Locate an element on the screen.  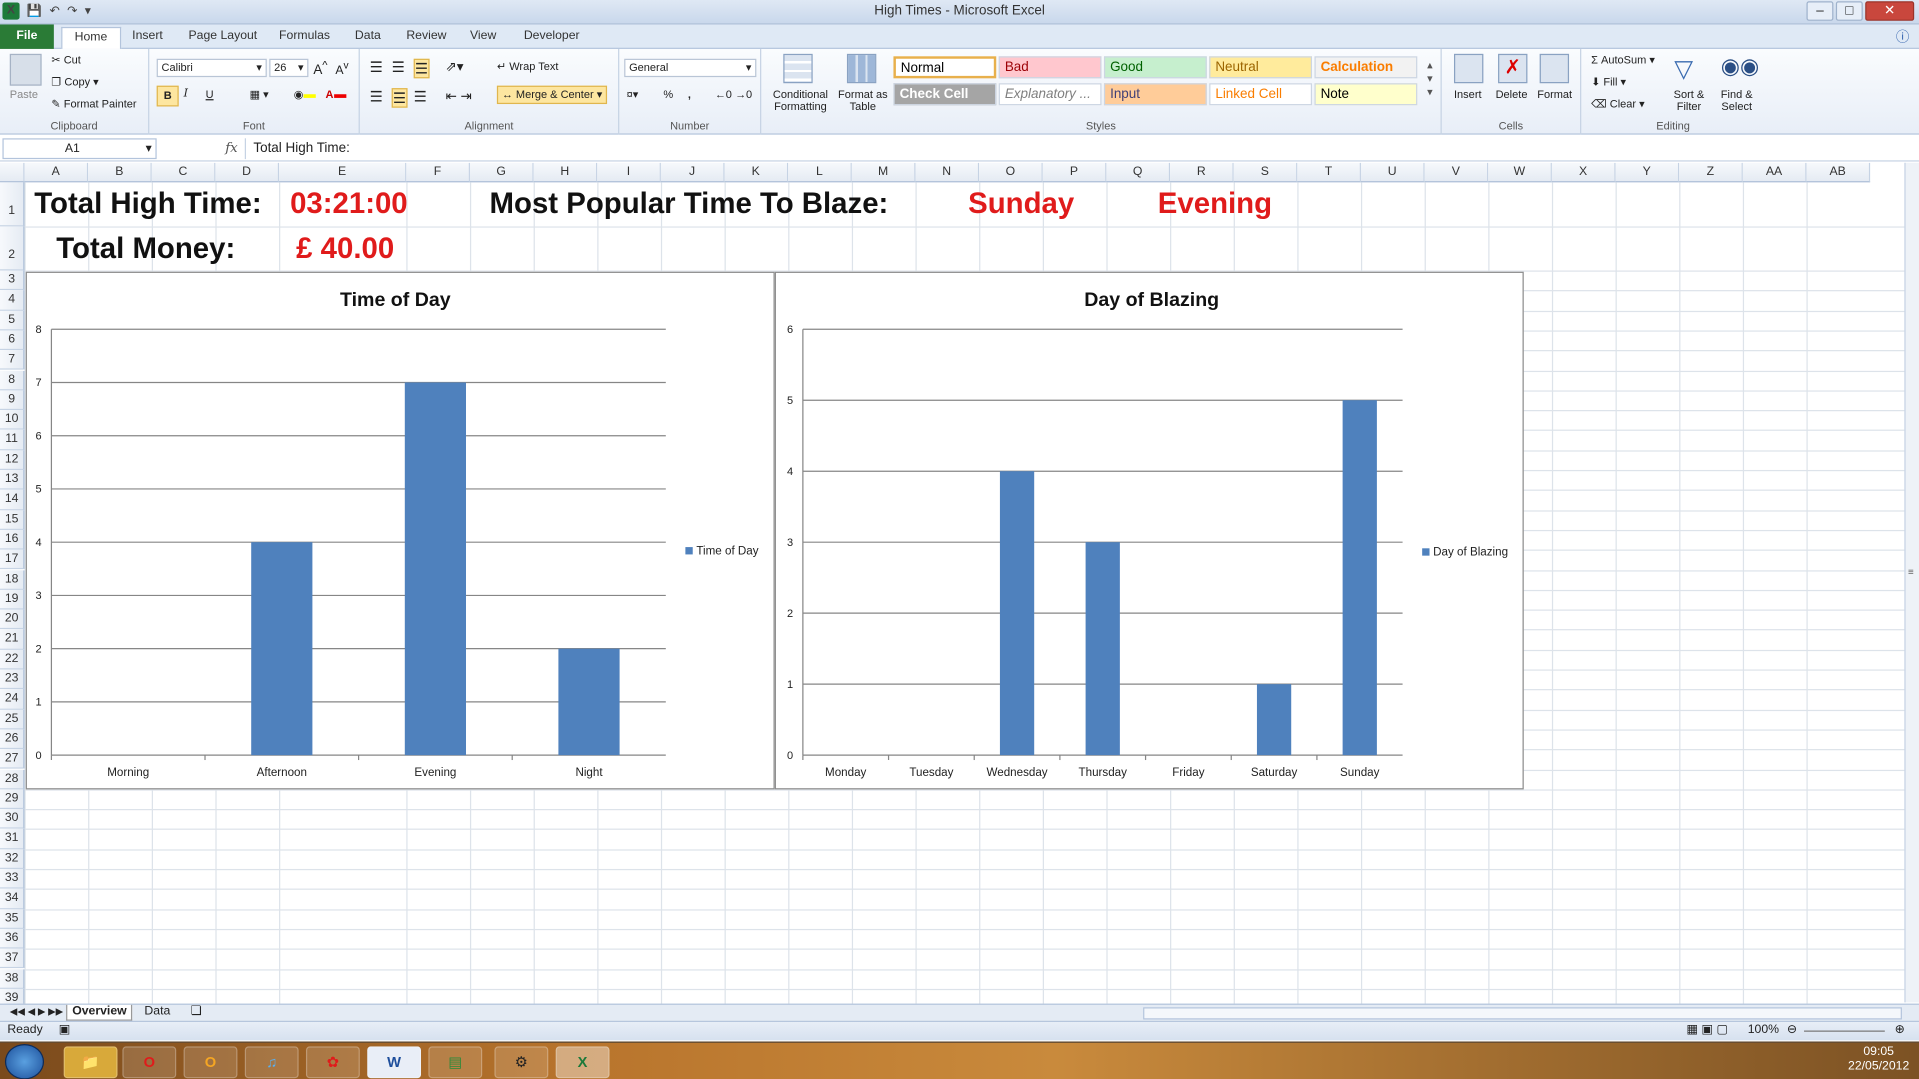
align-middle-icon: ☰ is located at coordinates (398, 67).